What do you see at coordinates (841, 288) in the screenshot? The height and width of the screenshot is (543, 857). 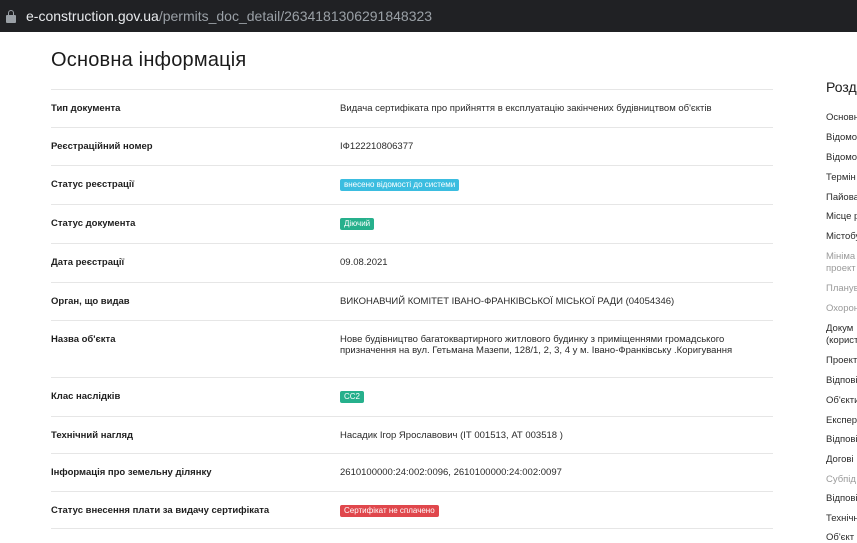 I see `sidebar-section-link: Планув` at bounding box center [841, 288].